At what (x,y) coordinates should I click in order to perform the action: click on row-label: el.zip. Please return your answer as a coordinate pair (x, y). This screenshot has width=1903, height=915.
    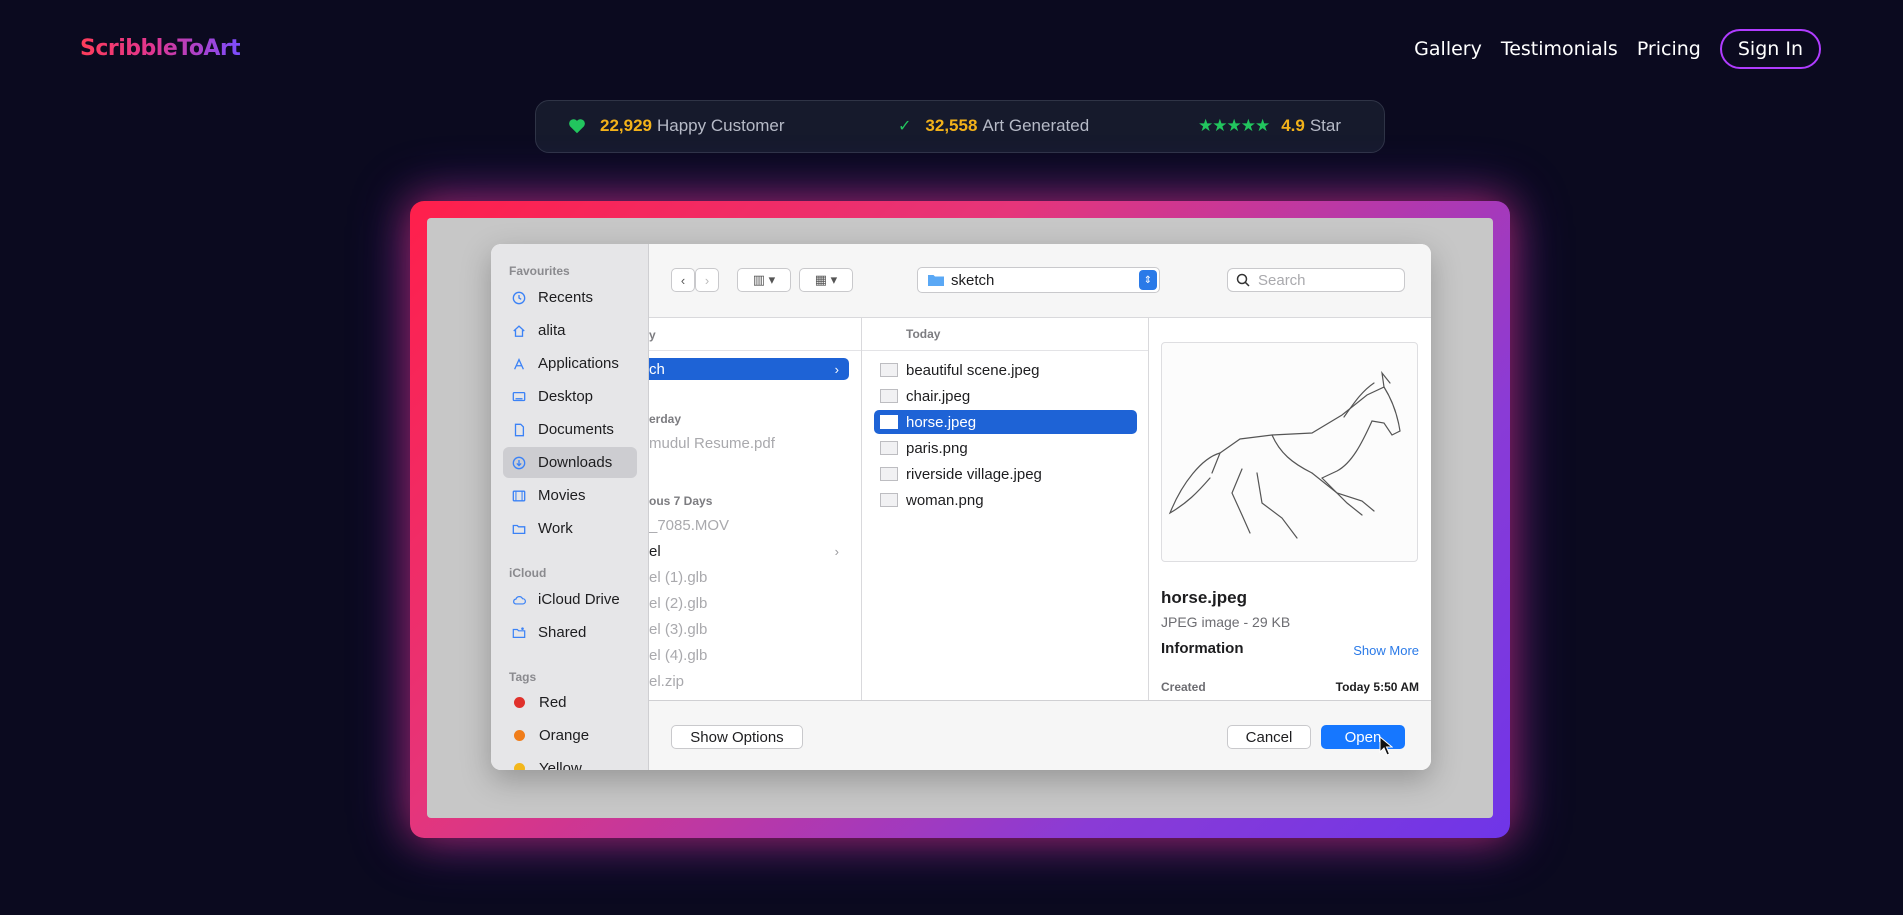
    Looking at the image, I should click on (667, 681).